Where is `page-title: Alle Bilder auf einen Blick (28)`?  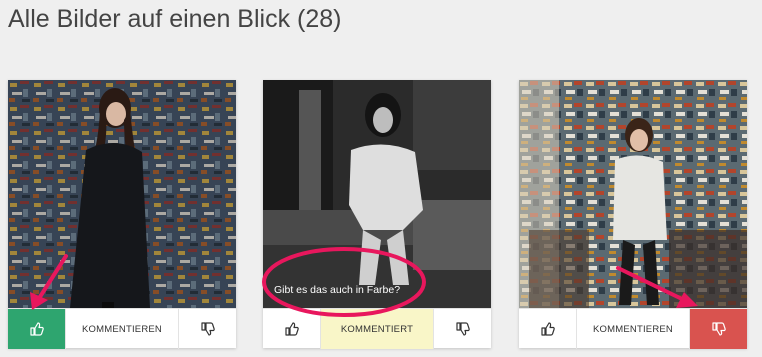 page-title: Alle Bilder auf einen Blick (28) is located at coordinates (175, 19).